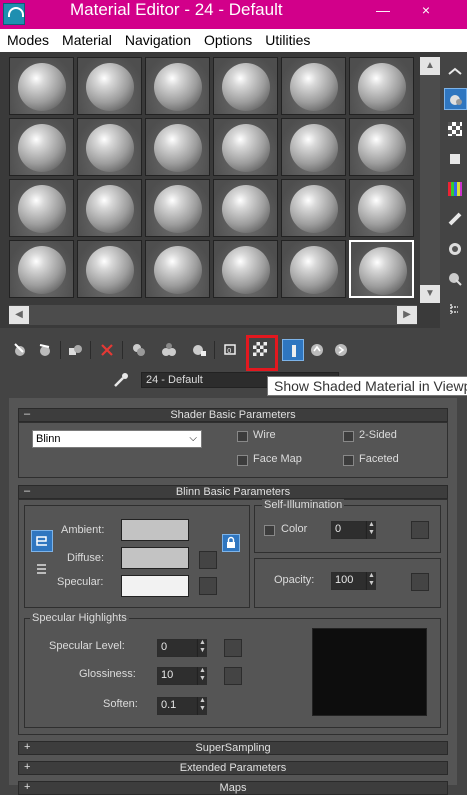 This screenshot has width=467, height=795. What do you see at coordinates (202, 706) in the screenshot?
I see `soften-spinner-arrows: ▲ ▼` at bounding box center [202, 706].